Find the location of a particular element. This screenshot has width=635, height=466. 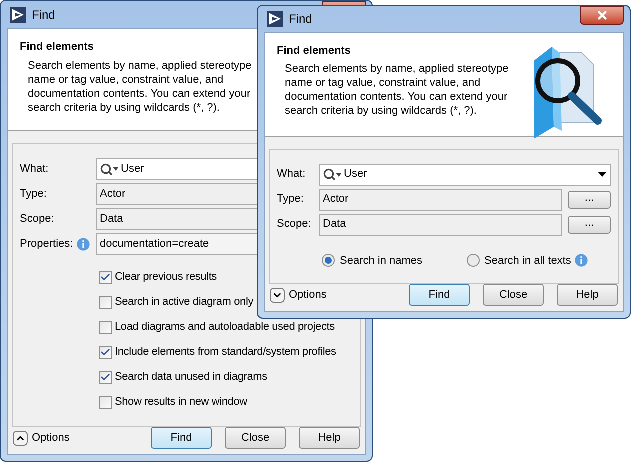

checkbox-option: Clear previous results is located at coordinates (158, 277).